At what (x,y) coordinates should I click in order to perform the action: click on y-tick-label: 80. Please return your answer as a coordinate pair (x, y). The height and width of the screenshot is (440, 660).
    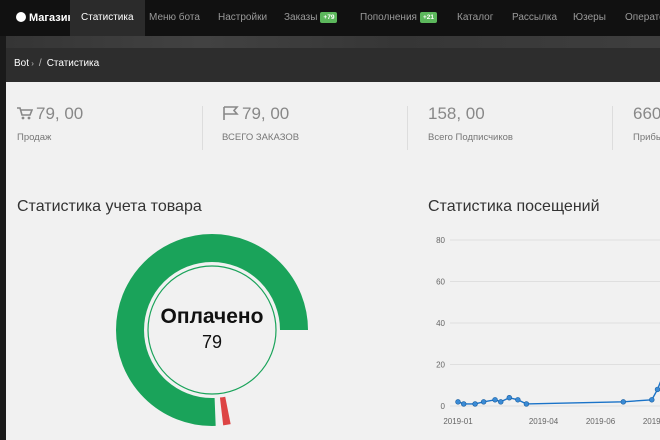
    Looking at the image, I should click on (440, 240).